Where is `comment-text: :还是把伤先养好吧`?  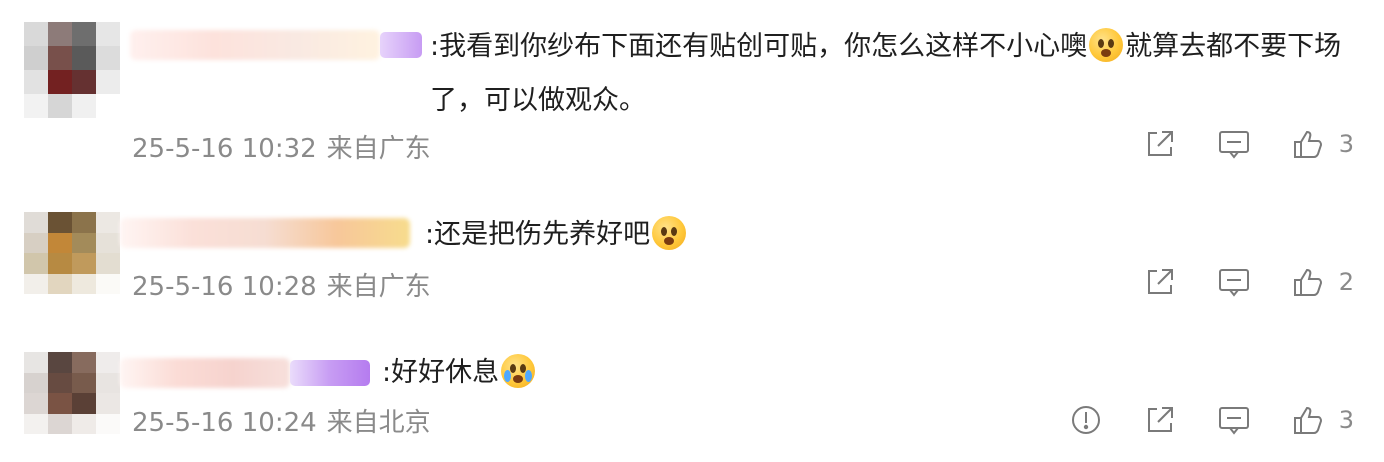
comment-text: :还是把伤先养好吧 is located at coordinates (884, 235).